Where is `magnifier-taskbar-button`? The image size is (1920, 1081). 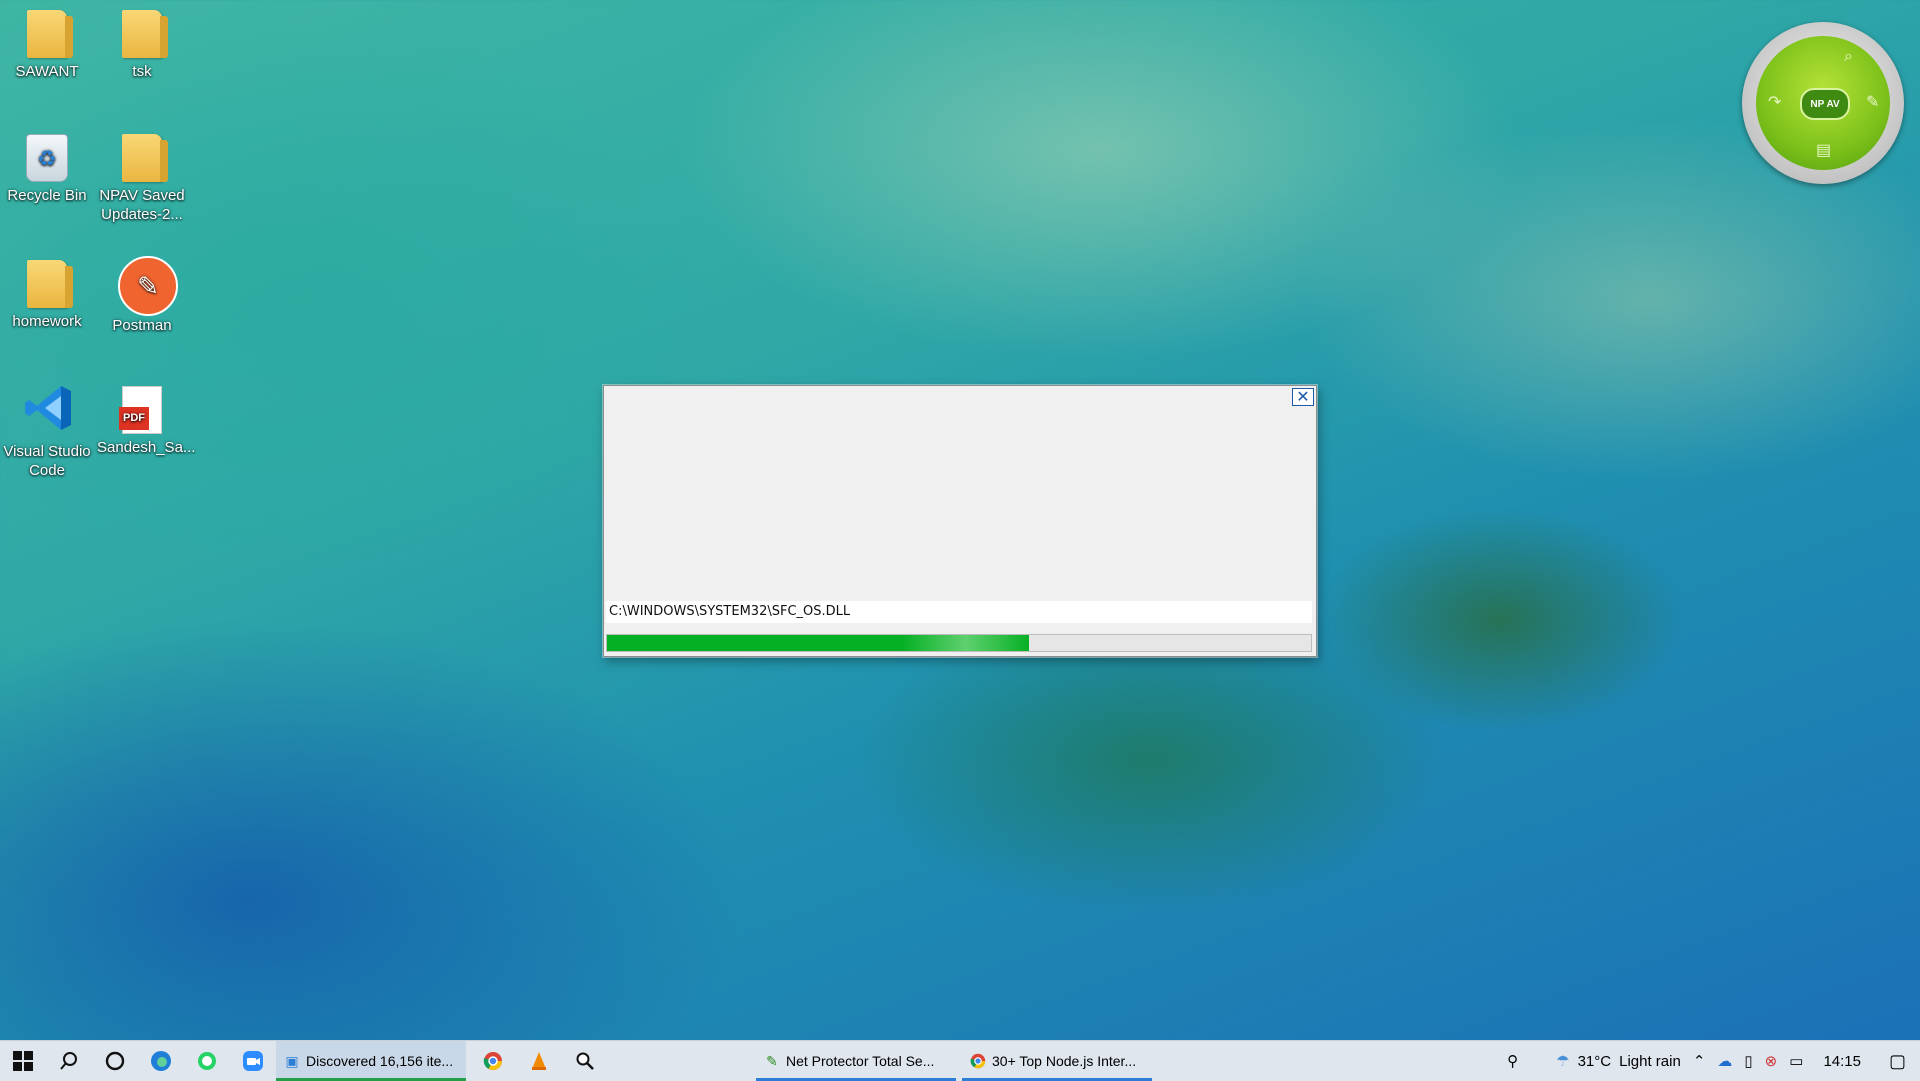
magnifier-taskbar-button is located at coordinates (585, 1061).